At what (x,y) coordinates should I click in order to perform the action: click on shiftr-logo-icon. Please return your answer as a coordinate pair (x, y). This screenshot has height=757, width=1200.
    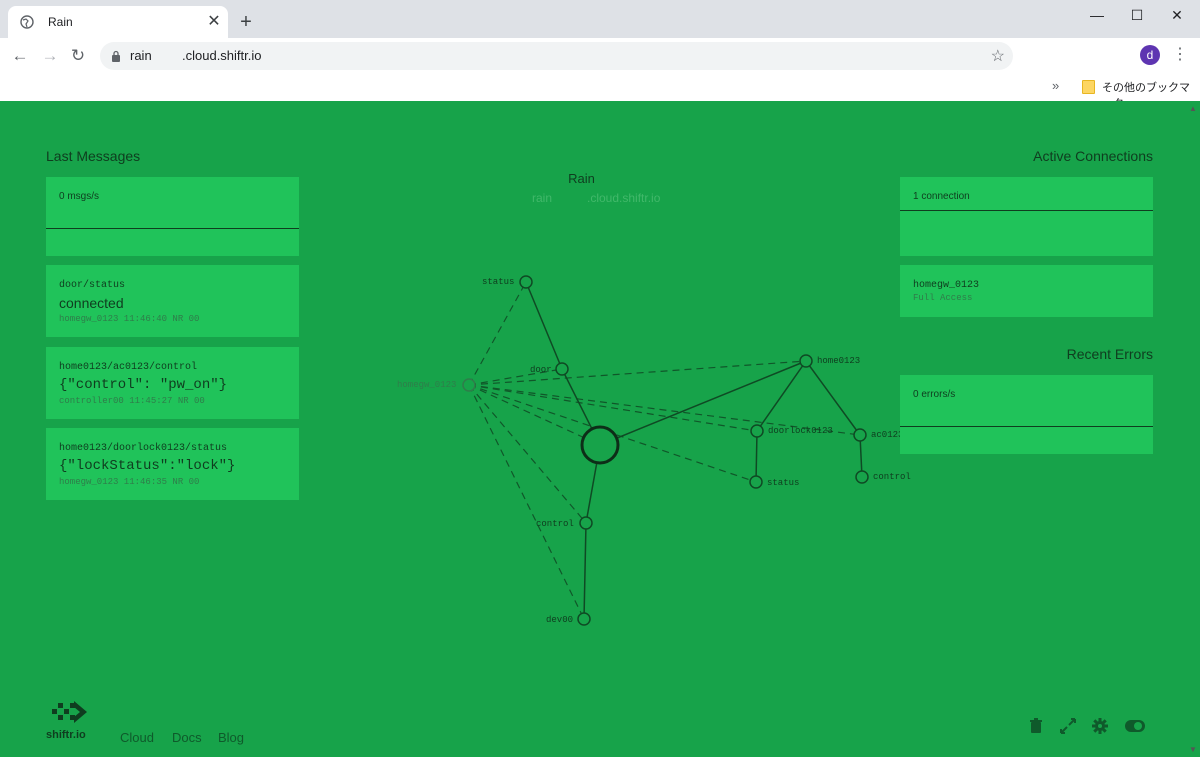
    Looking at the image, I should click on (70, 712).